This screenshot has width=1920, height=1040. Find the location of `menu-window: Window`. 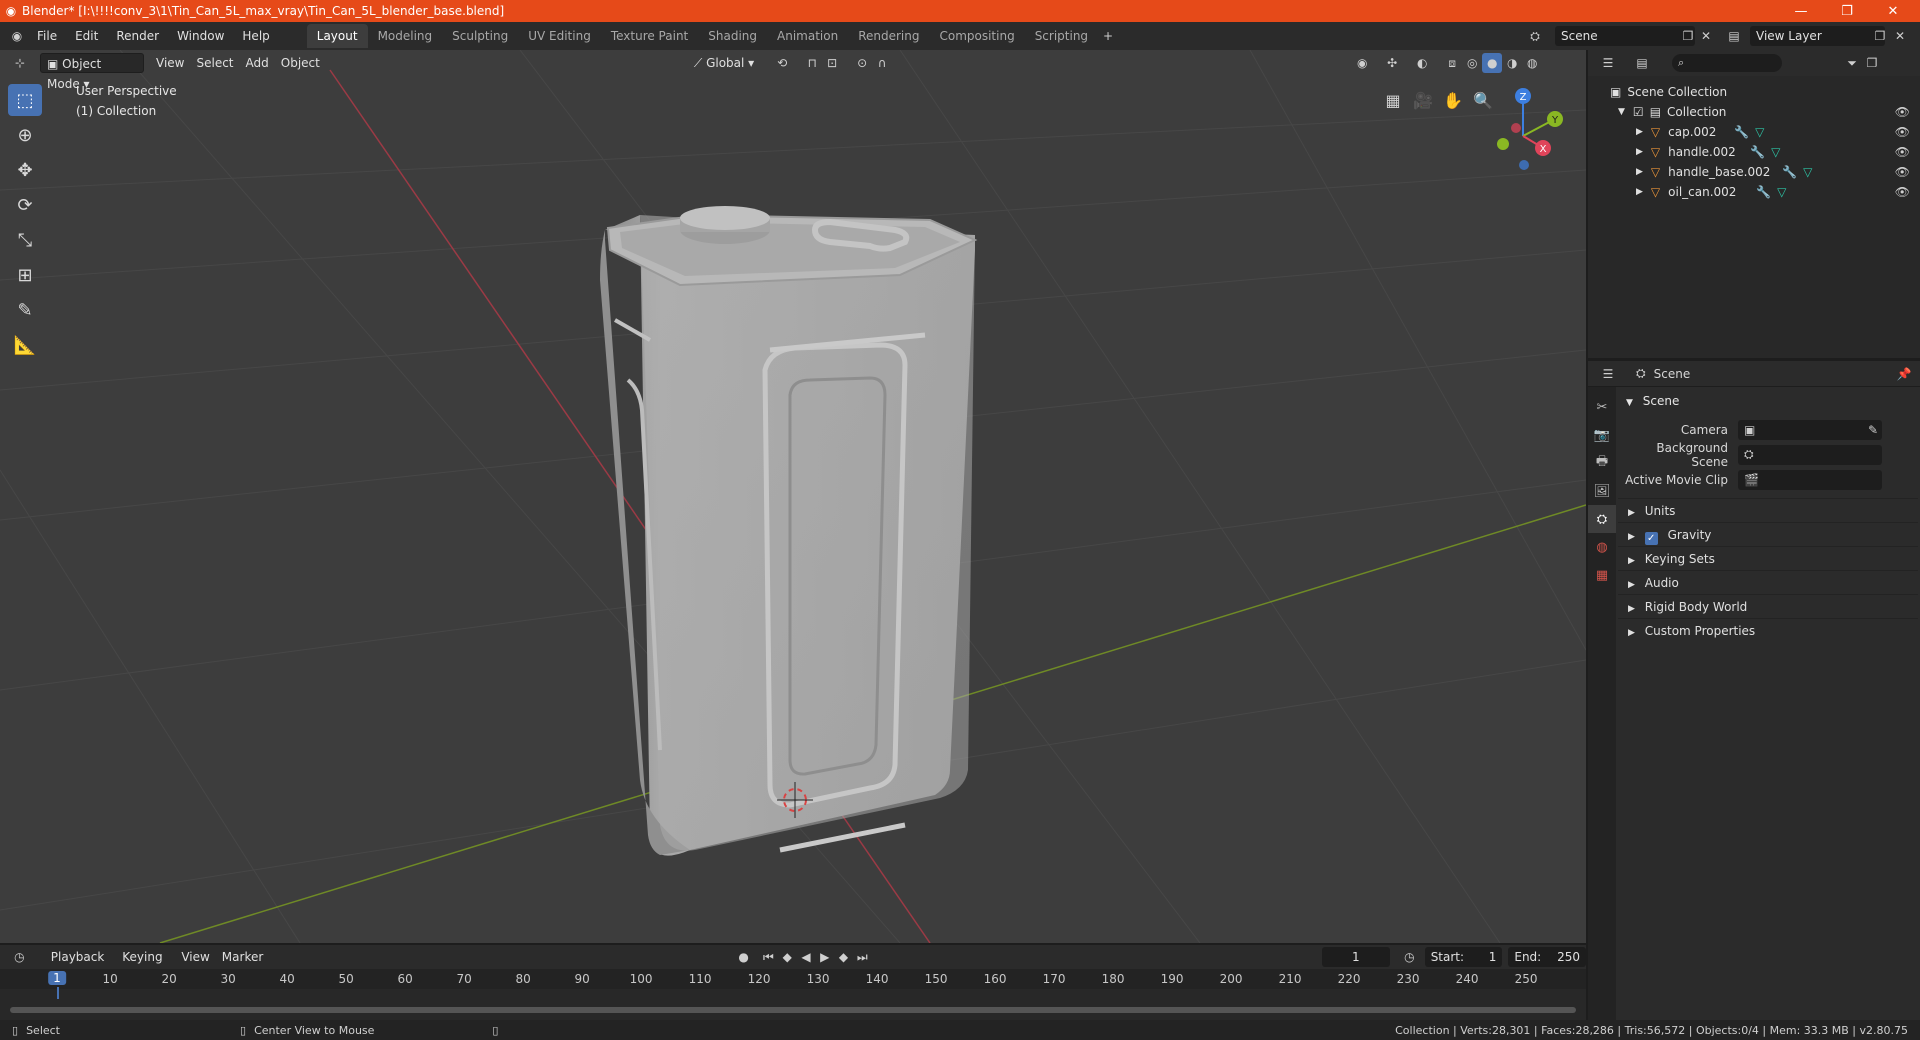

menu-window: Window is located at coordinates (200, 36).